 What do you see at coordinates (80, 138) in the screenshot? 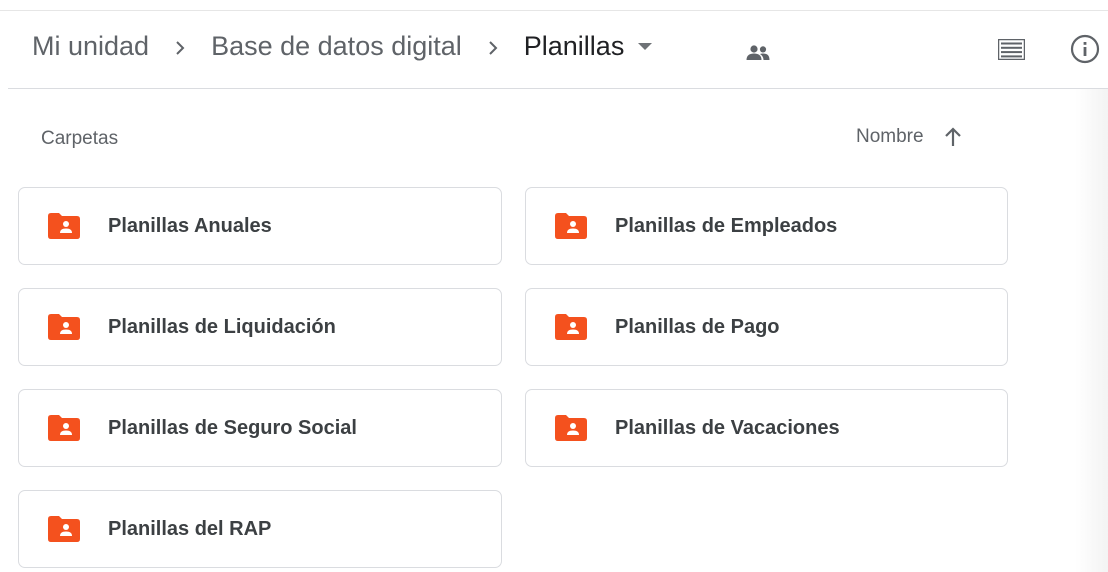
I see `folders-section-label: Carpetas` at bounding box center [80, 138].